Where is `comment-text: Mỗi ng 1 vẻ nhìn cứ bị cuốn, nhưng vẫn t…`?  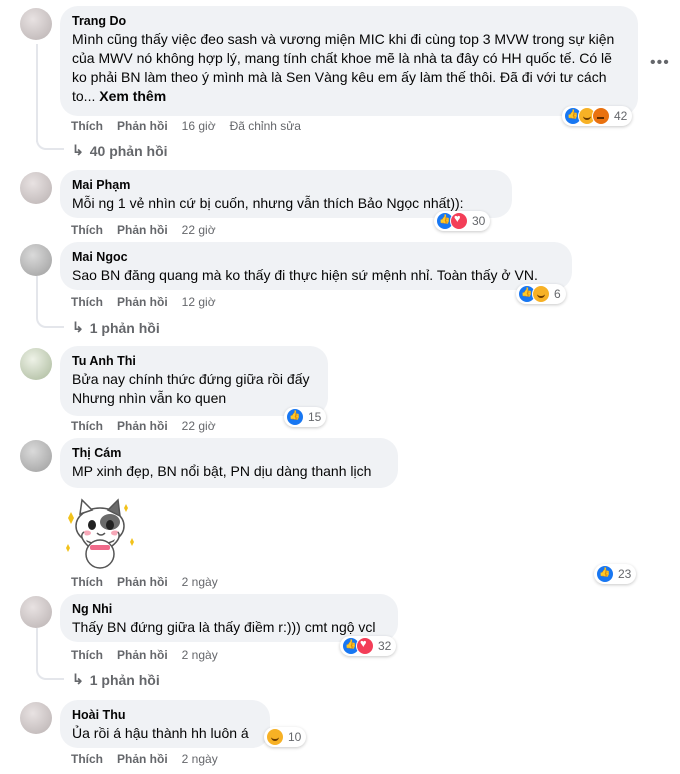
comment-text: Mỗi ng 1 vẻ nhìn cứ bị cuốn, nhưng vẫn t… is located at coordinates (268, 203).